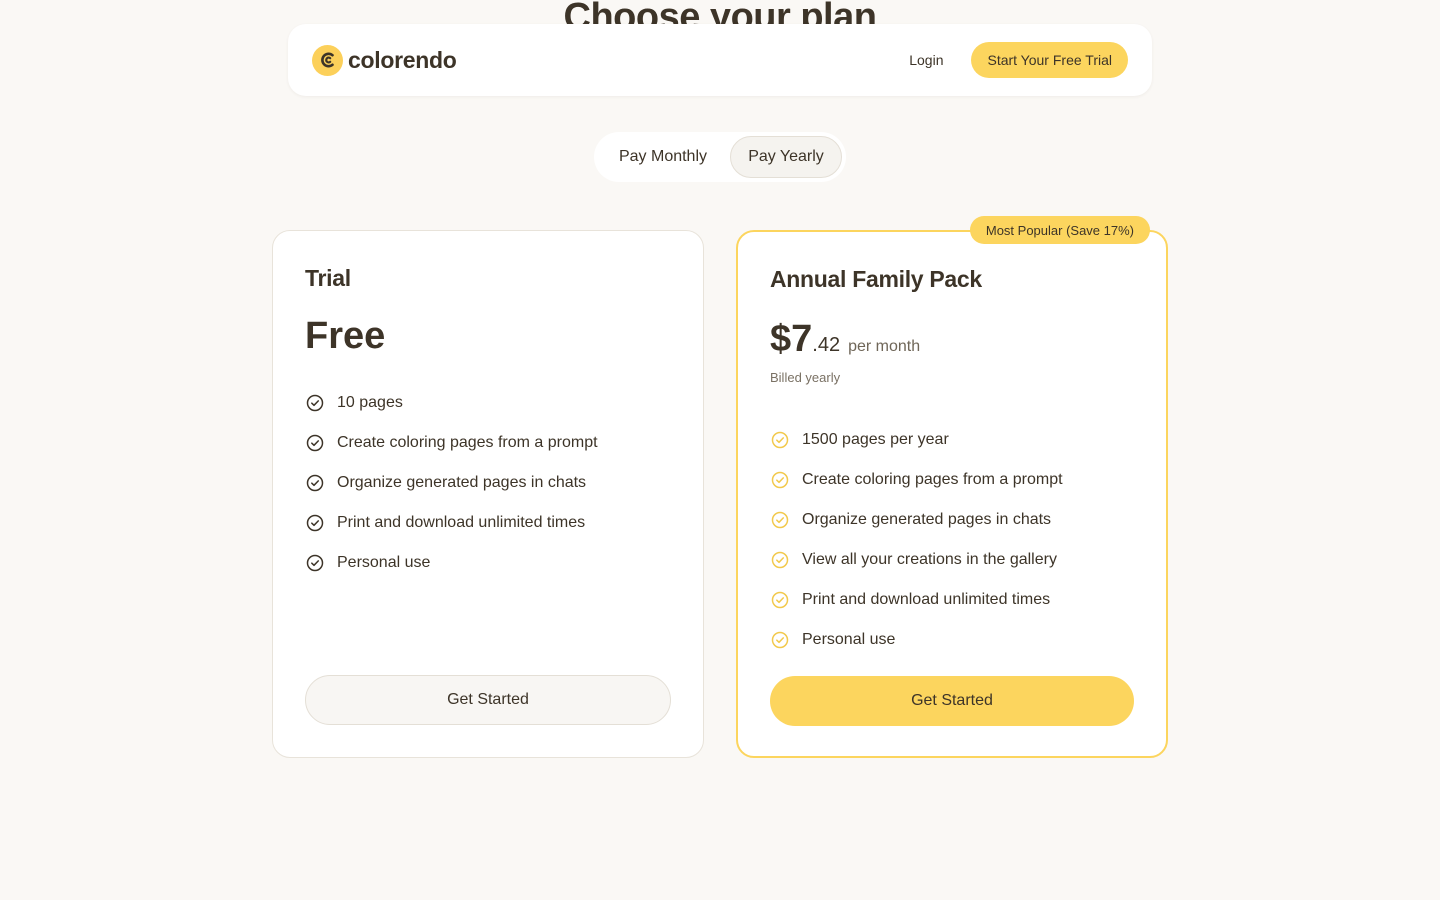 The height and width of the screenshot is (900, 1440). What do you see at coordinates (791, 339) in the screenshot?
I see `price-dollars: $7` at bounding box center [791, 339].